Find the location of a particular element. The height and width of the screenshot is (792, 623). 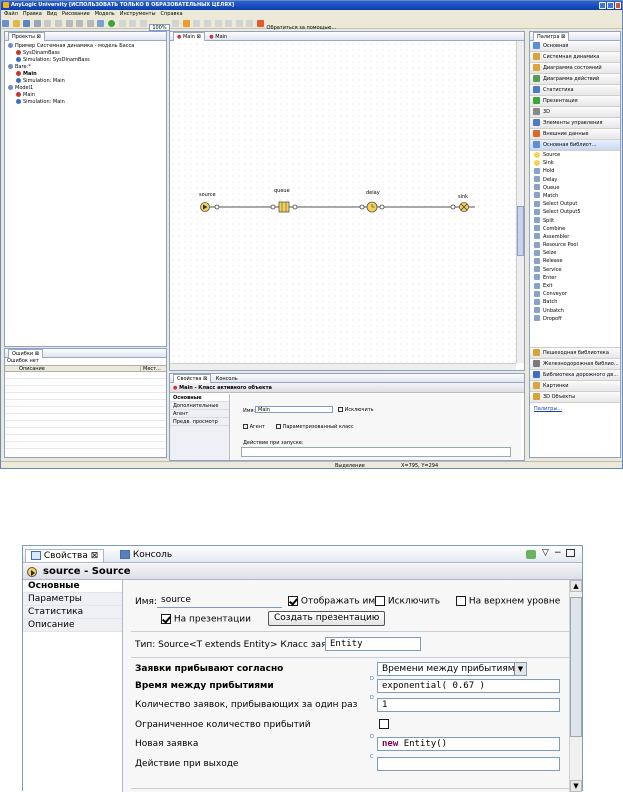

palette-category: Диаграмма состояний is located at coordinates (575, 68).